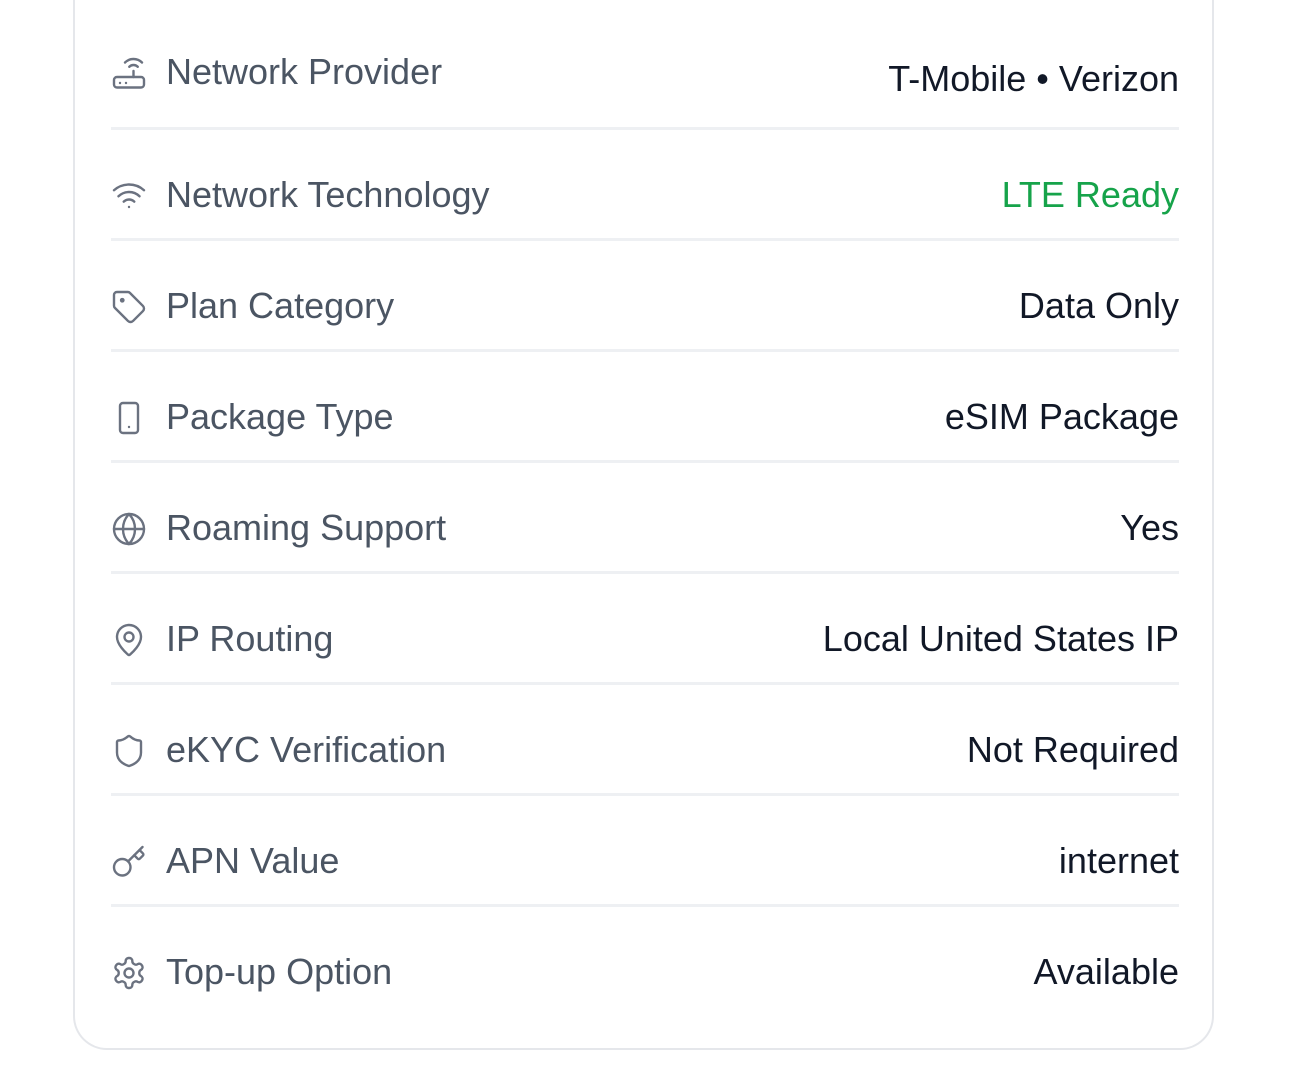 Image resolution: width=1290 pixels, height=1073 pixels. I want to click on detail-value: Data Only, so click(1098, 305).